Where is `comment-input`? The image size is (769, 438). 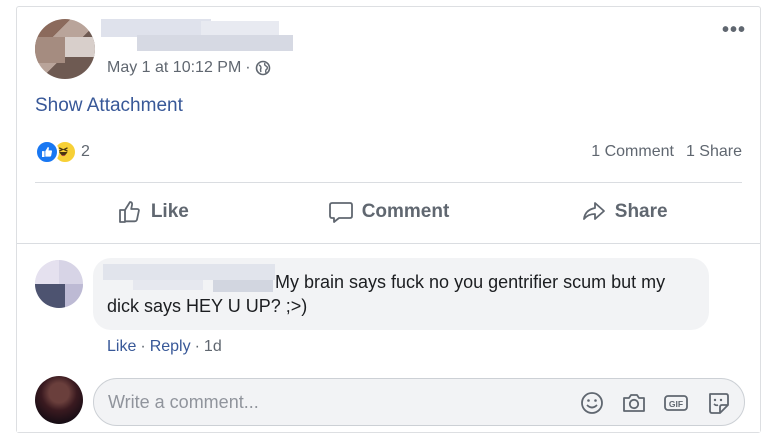 comment-input is located at coordinates (328, 402).